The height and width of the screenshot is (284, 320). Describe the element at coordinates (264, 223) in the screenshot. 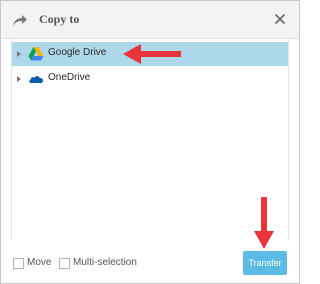

I see `annotation-arrow-down` at that location.